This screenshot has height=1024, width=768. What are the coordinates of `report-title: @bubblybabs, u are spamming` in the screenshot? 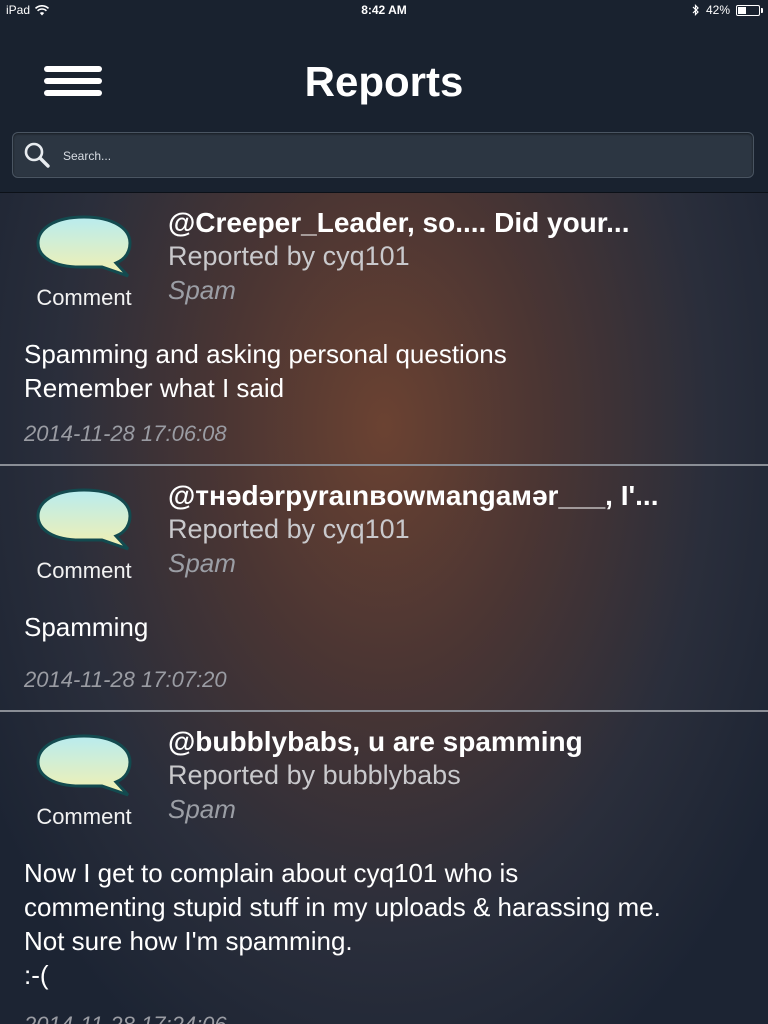 It's located at (375, 741).